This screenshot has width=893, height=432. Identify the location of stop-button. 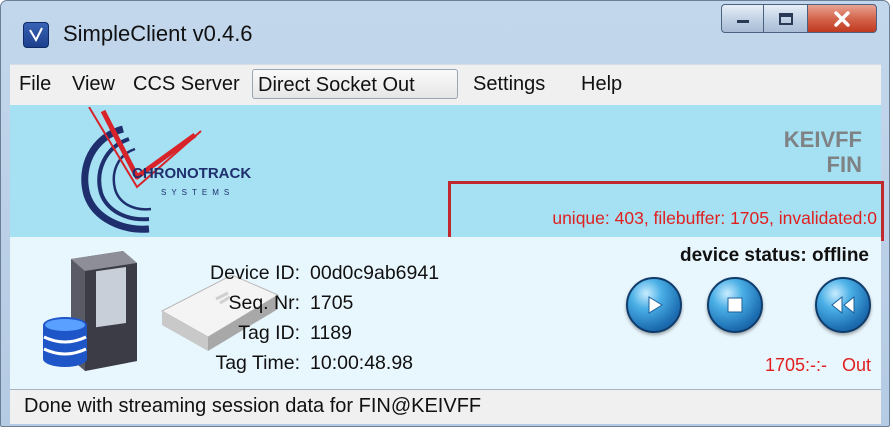
(735, 305).